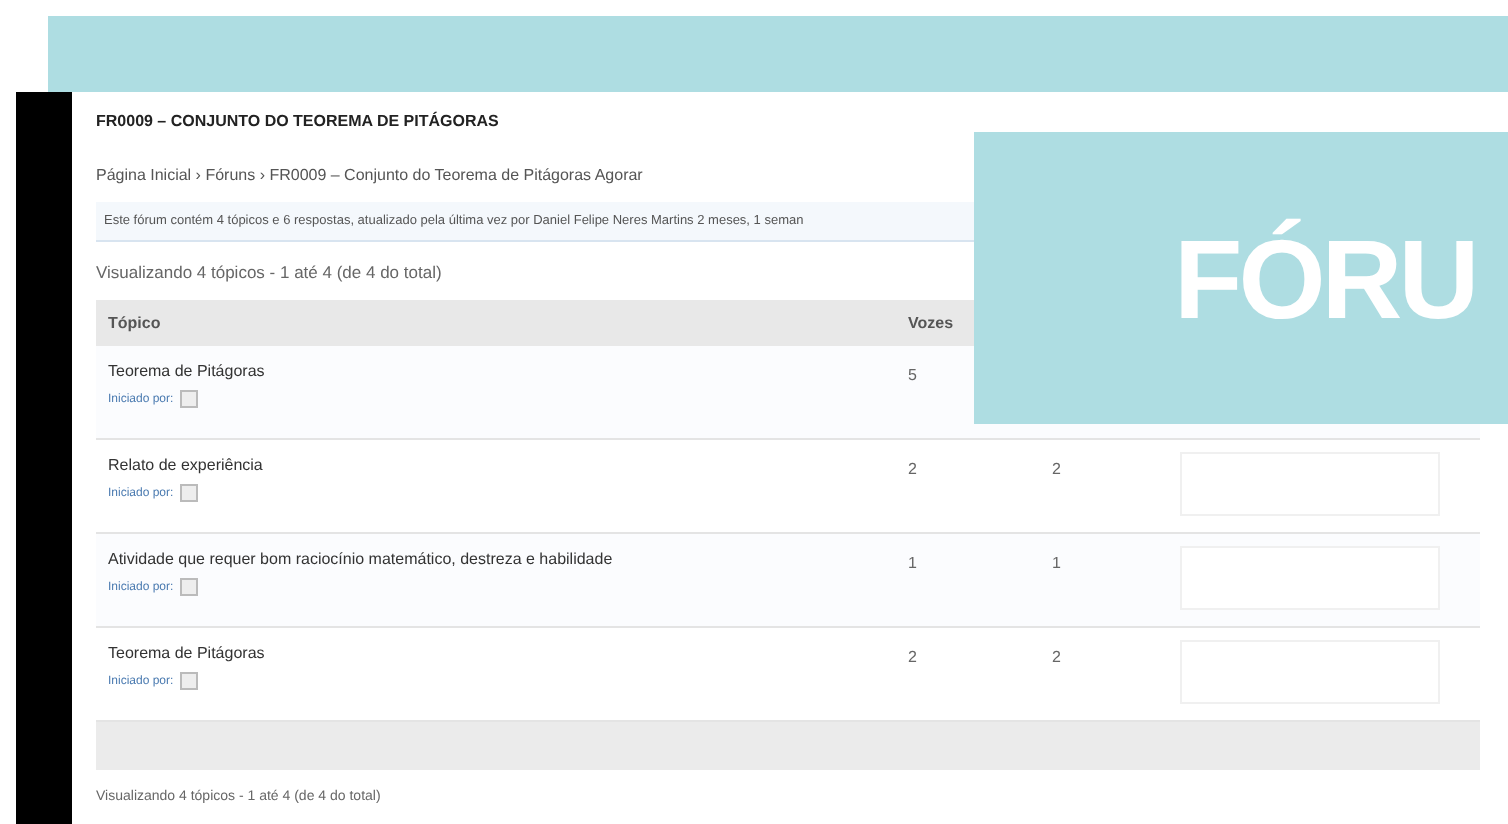  I want to click on column-header: Vozes, so click(932, 323).